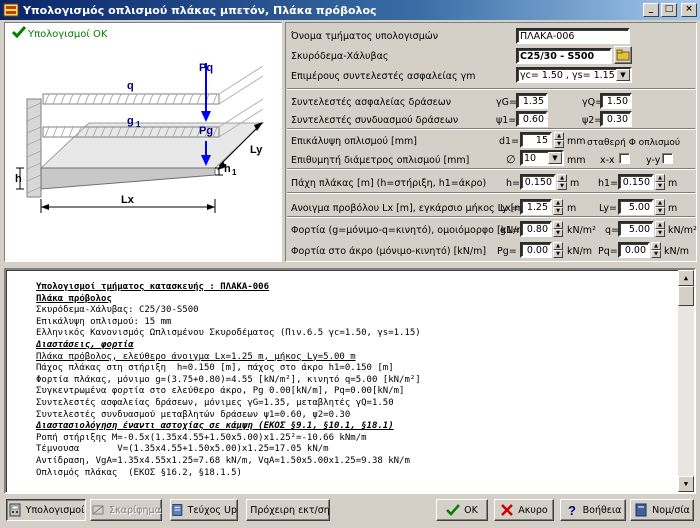 This screenshot has width=700, height=528. I want to click on q-label: q, so click(130, 86).